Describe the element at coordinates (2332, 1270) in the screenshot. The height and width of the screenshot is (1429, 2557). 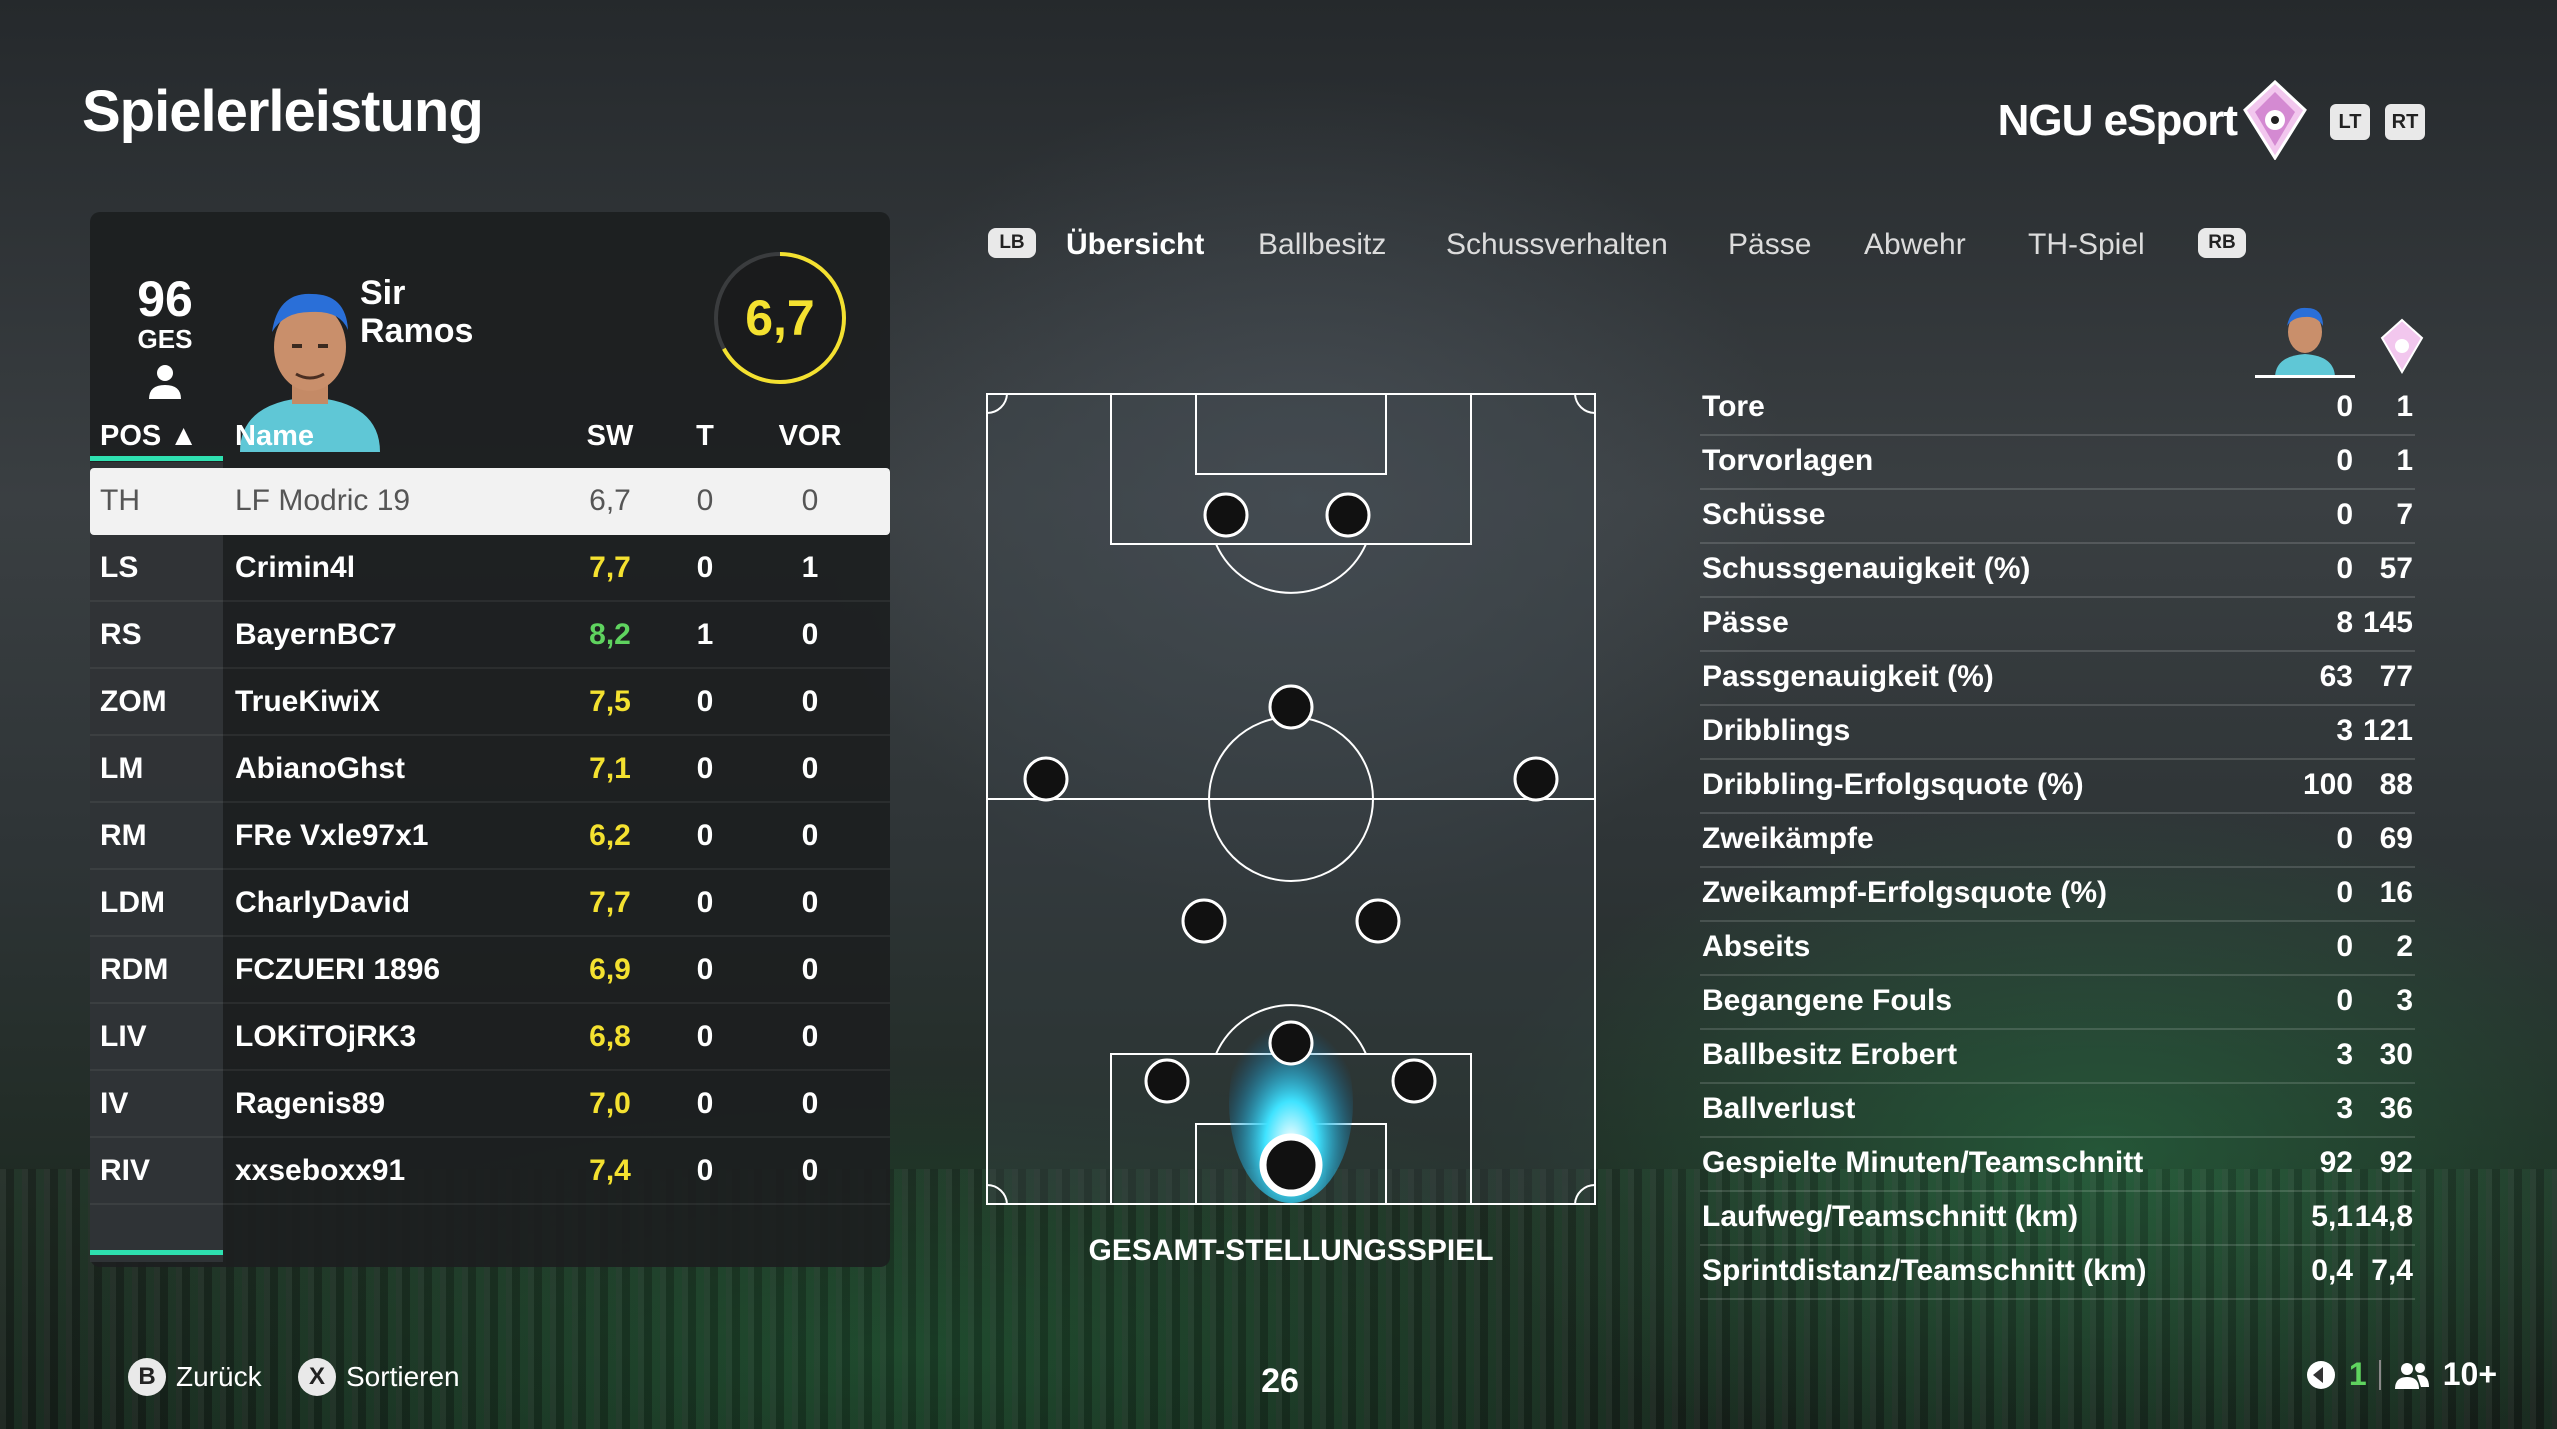
I see `stat-player-value: 0,4` at that location.